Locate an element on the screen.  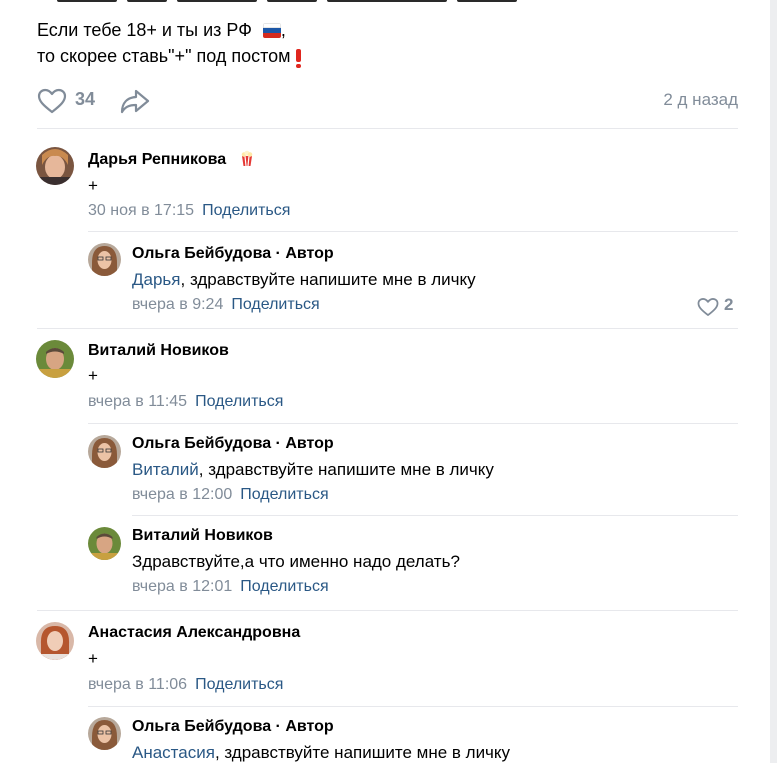
comment-meta: вчера в 12:01 Поделиться is located at coordinates (230, 587).